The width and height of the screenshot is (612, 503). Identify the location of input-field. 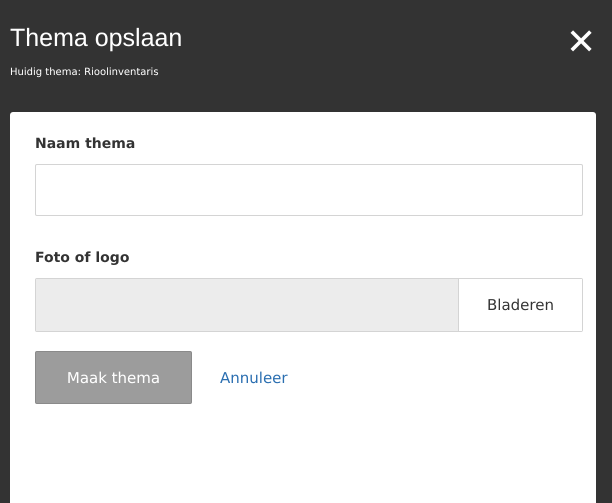
(309, 190).